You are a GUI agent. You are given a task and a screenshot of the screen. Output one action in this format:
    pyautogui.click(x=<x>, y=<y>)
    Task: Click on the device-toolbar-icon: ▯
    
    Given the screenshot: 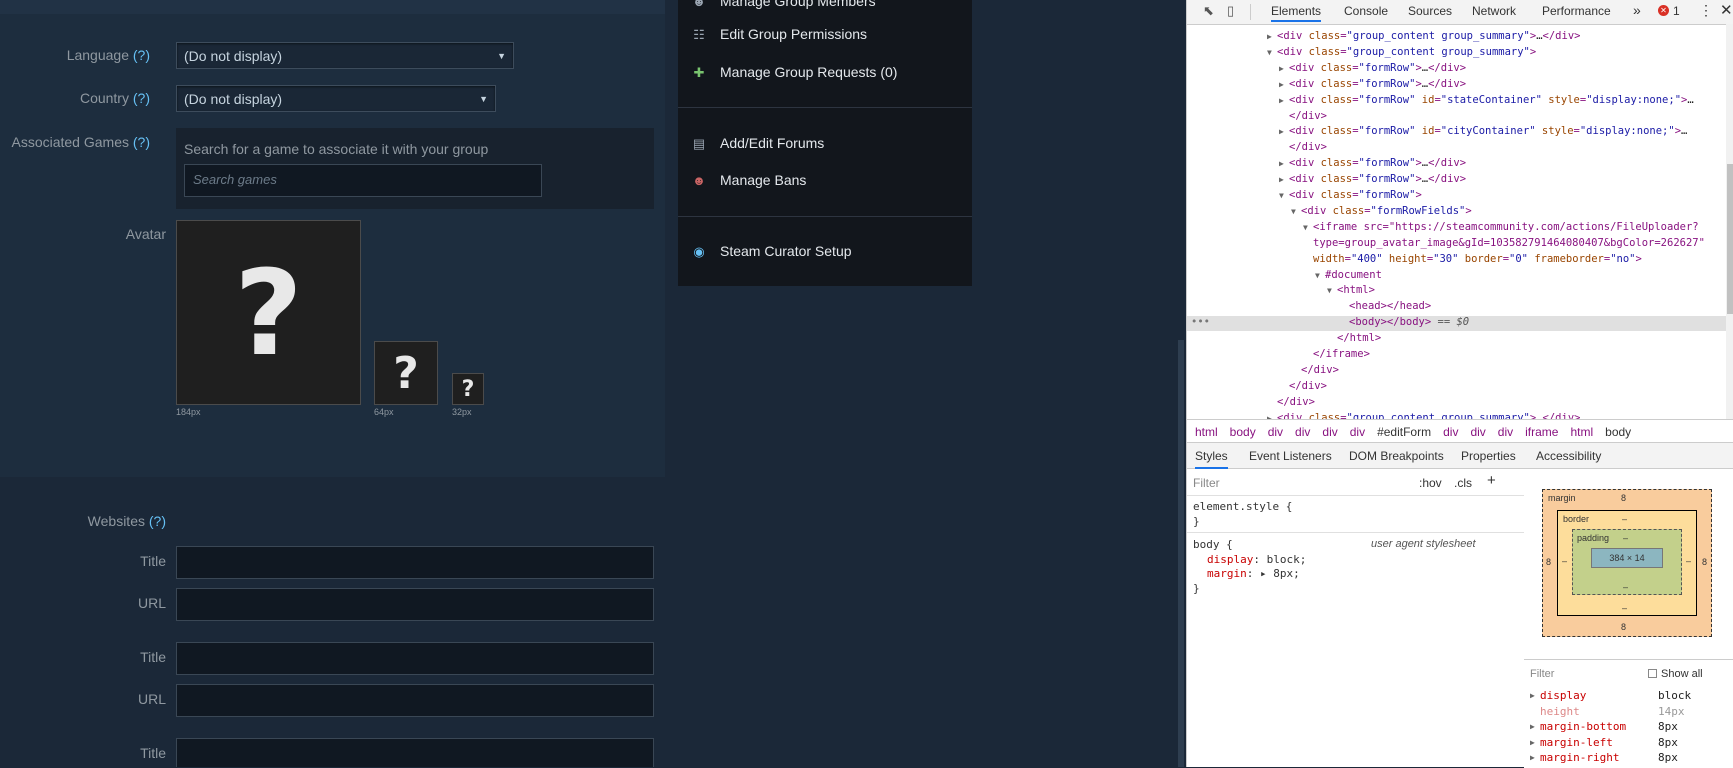 What is the action you would take?
    pyautogui.click(x=1235, y=11)
    